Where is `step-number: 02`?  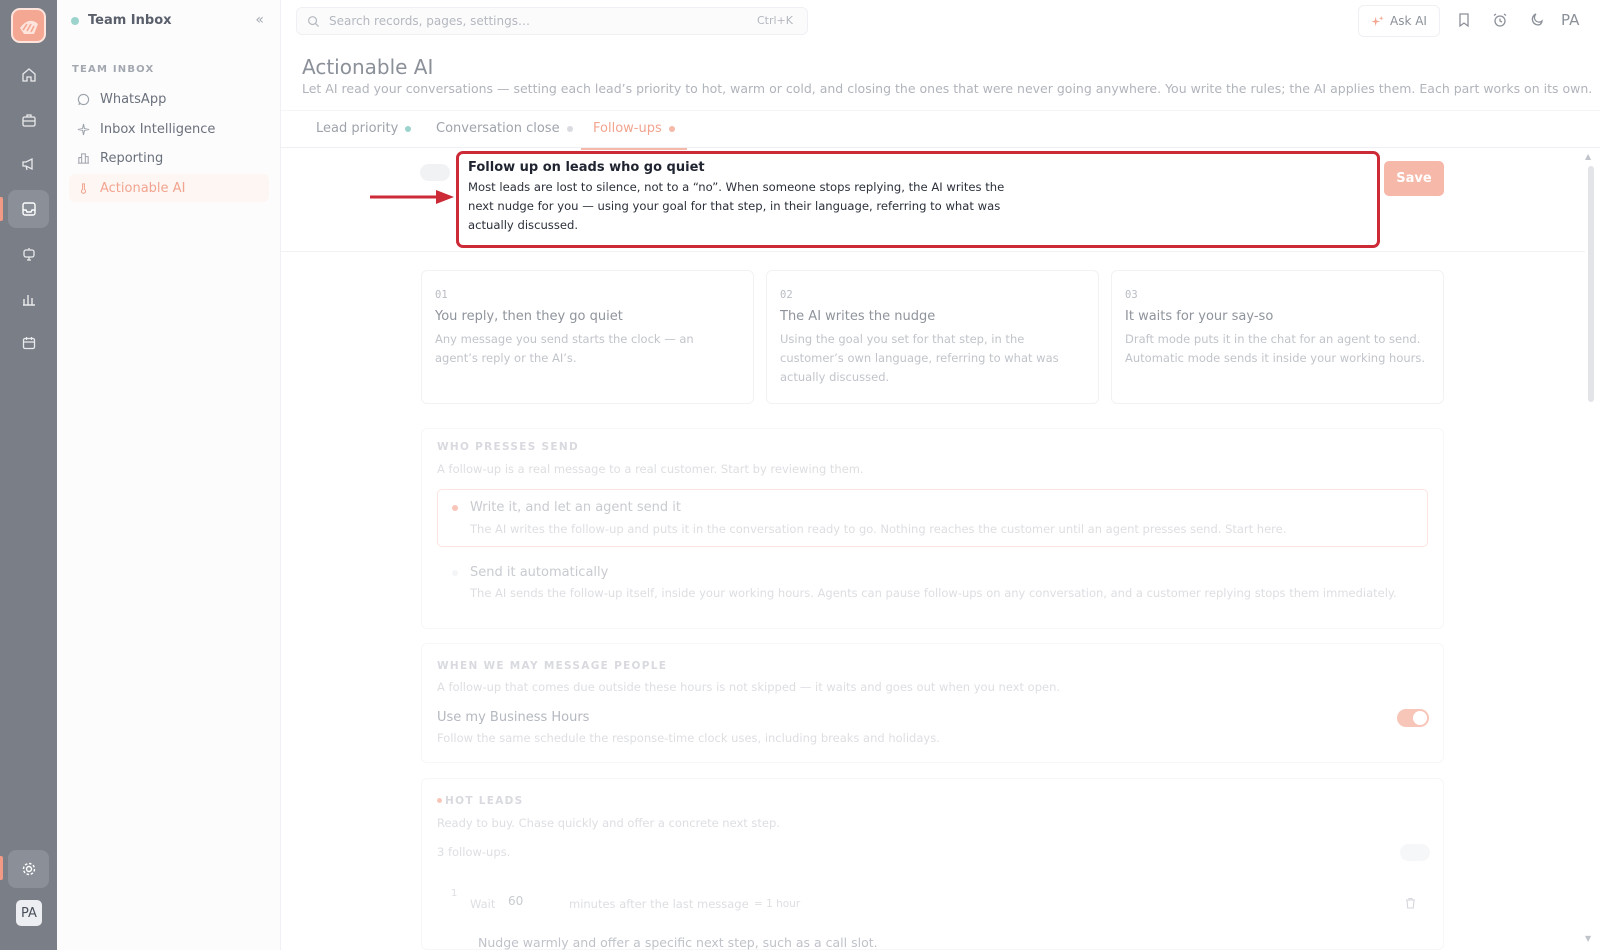 step-number: 02 is located at coordinates (786, 295).